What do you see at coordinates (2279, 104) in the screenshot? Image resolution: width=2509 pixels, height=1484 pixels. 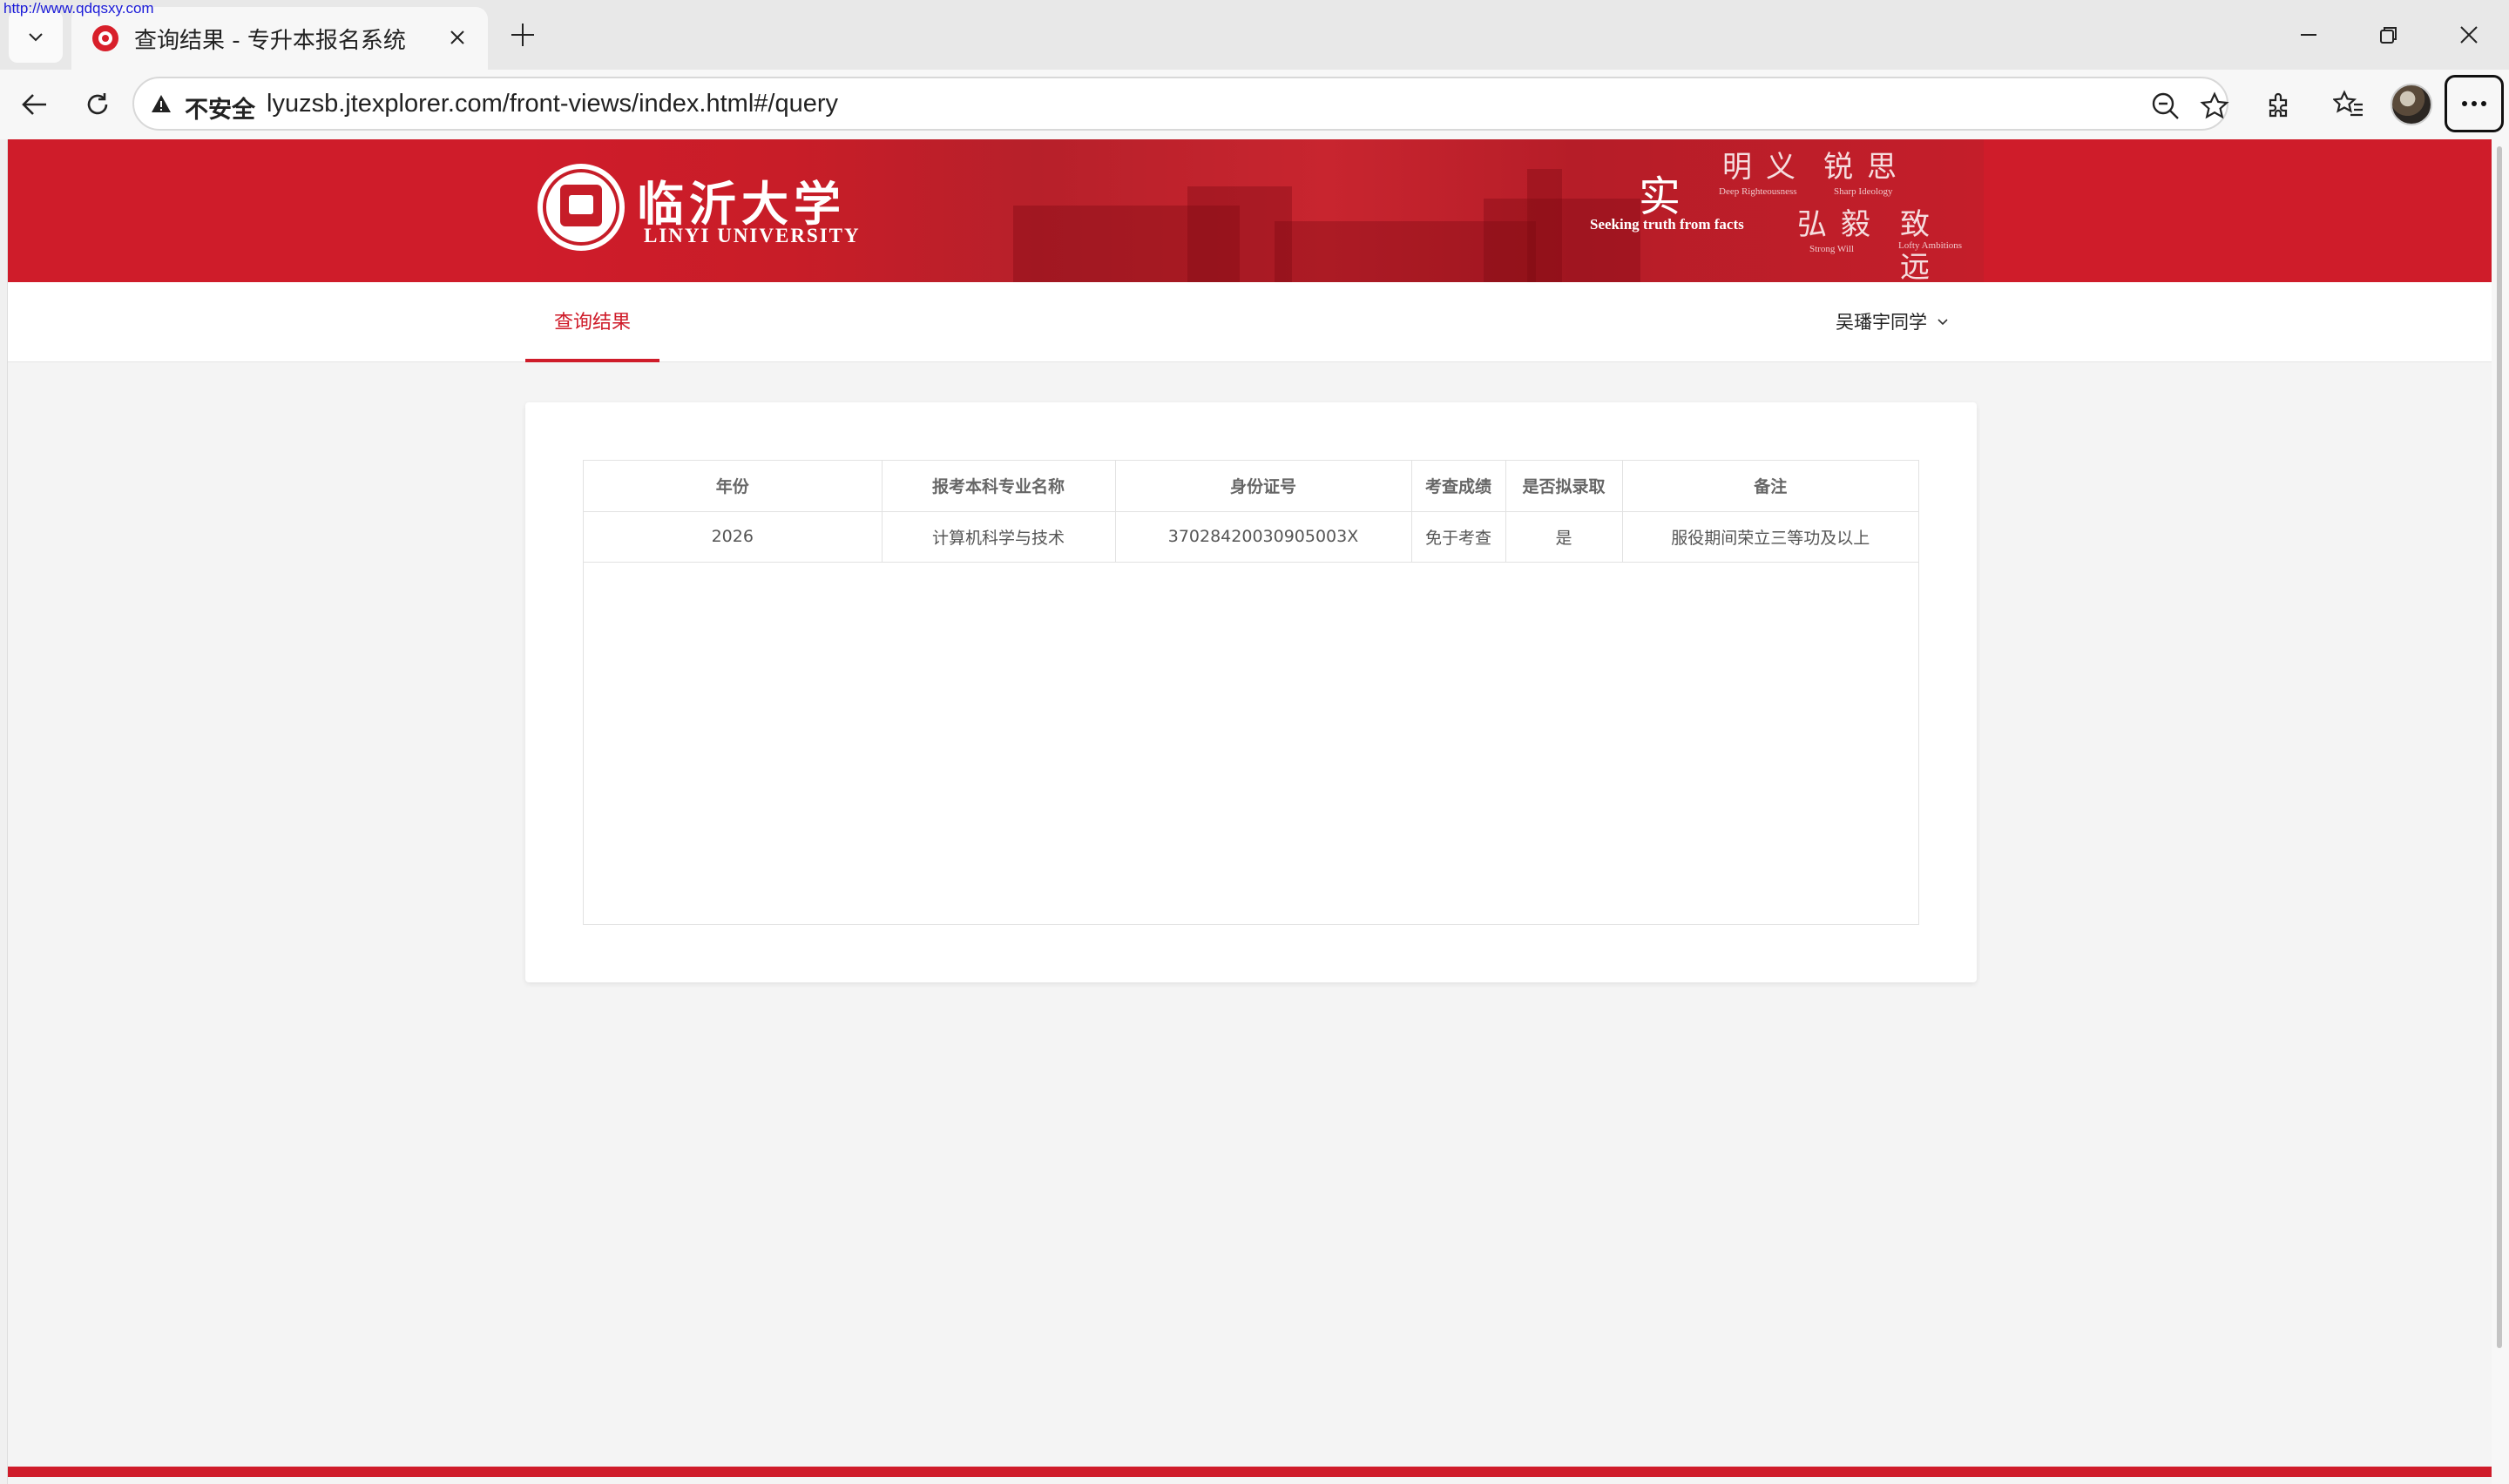 I see `extensions-icon` at bounding box center [2279, 104].